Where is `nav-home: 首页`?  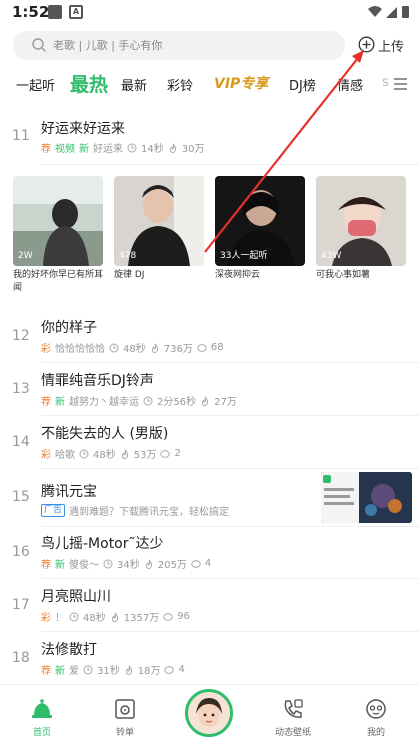
nav-home: 首页 is located at coordinates (42, 714).